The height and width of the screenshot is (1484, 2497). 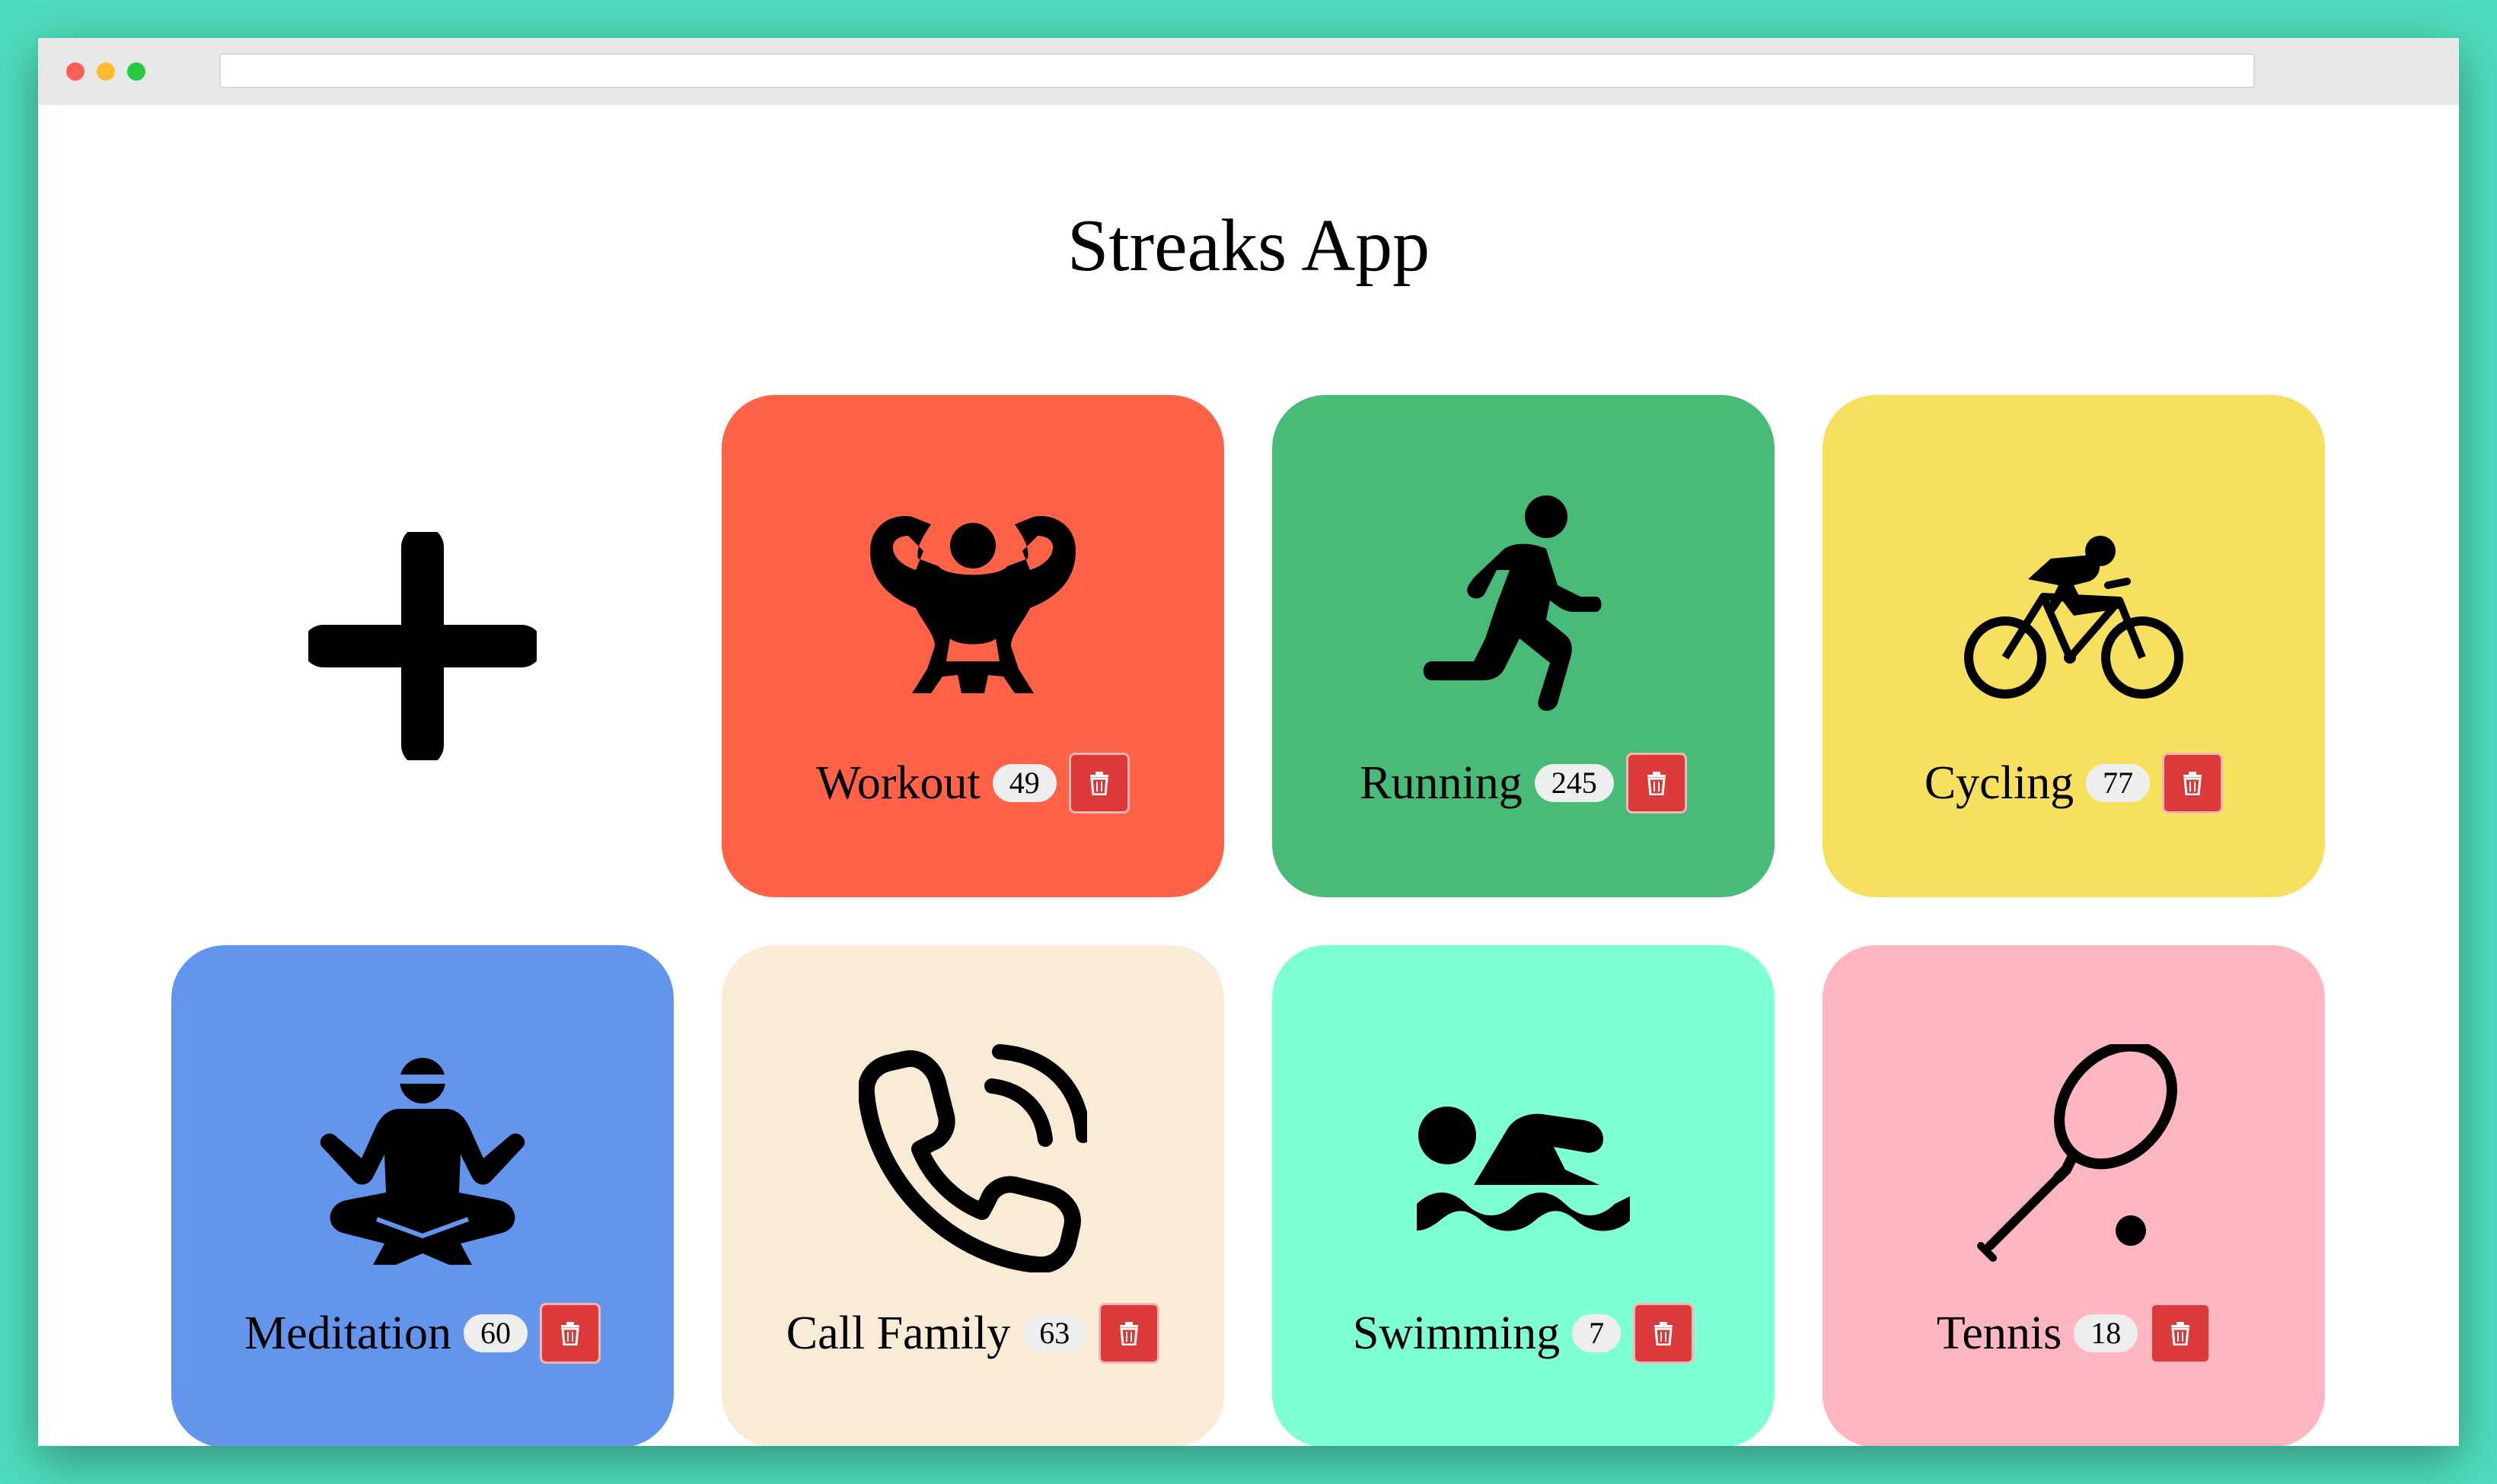 I want to click on streak-card-meditation: Meditation 60, so click(x=422, y=1195).